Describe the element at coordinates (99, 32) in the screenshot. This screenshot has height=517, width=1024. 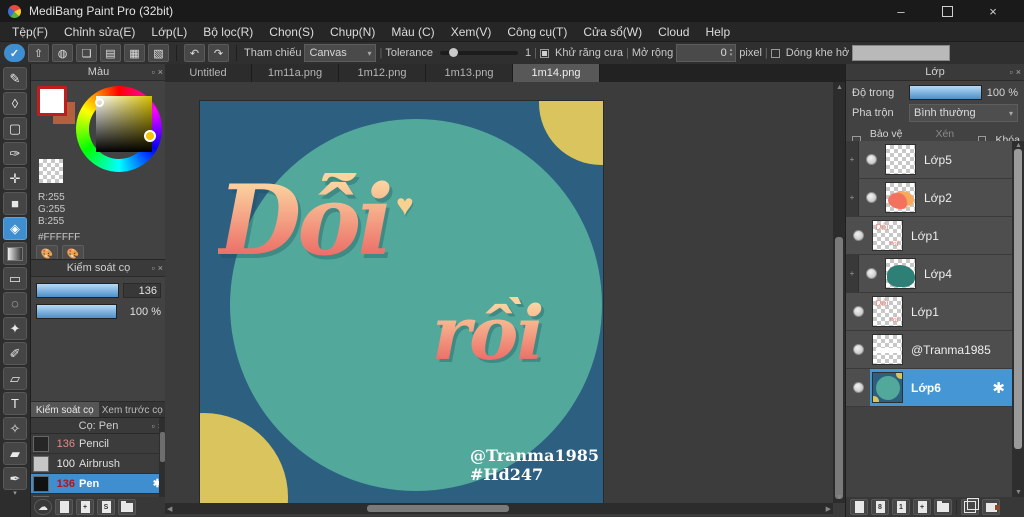
I see `menu-item-2: Chỉnh sửa(E)` at that location.